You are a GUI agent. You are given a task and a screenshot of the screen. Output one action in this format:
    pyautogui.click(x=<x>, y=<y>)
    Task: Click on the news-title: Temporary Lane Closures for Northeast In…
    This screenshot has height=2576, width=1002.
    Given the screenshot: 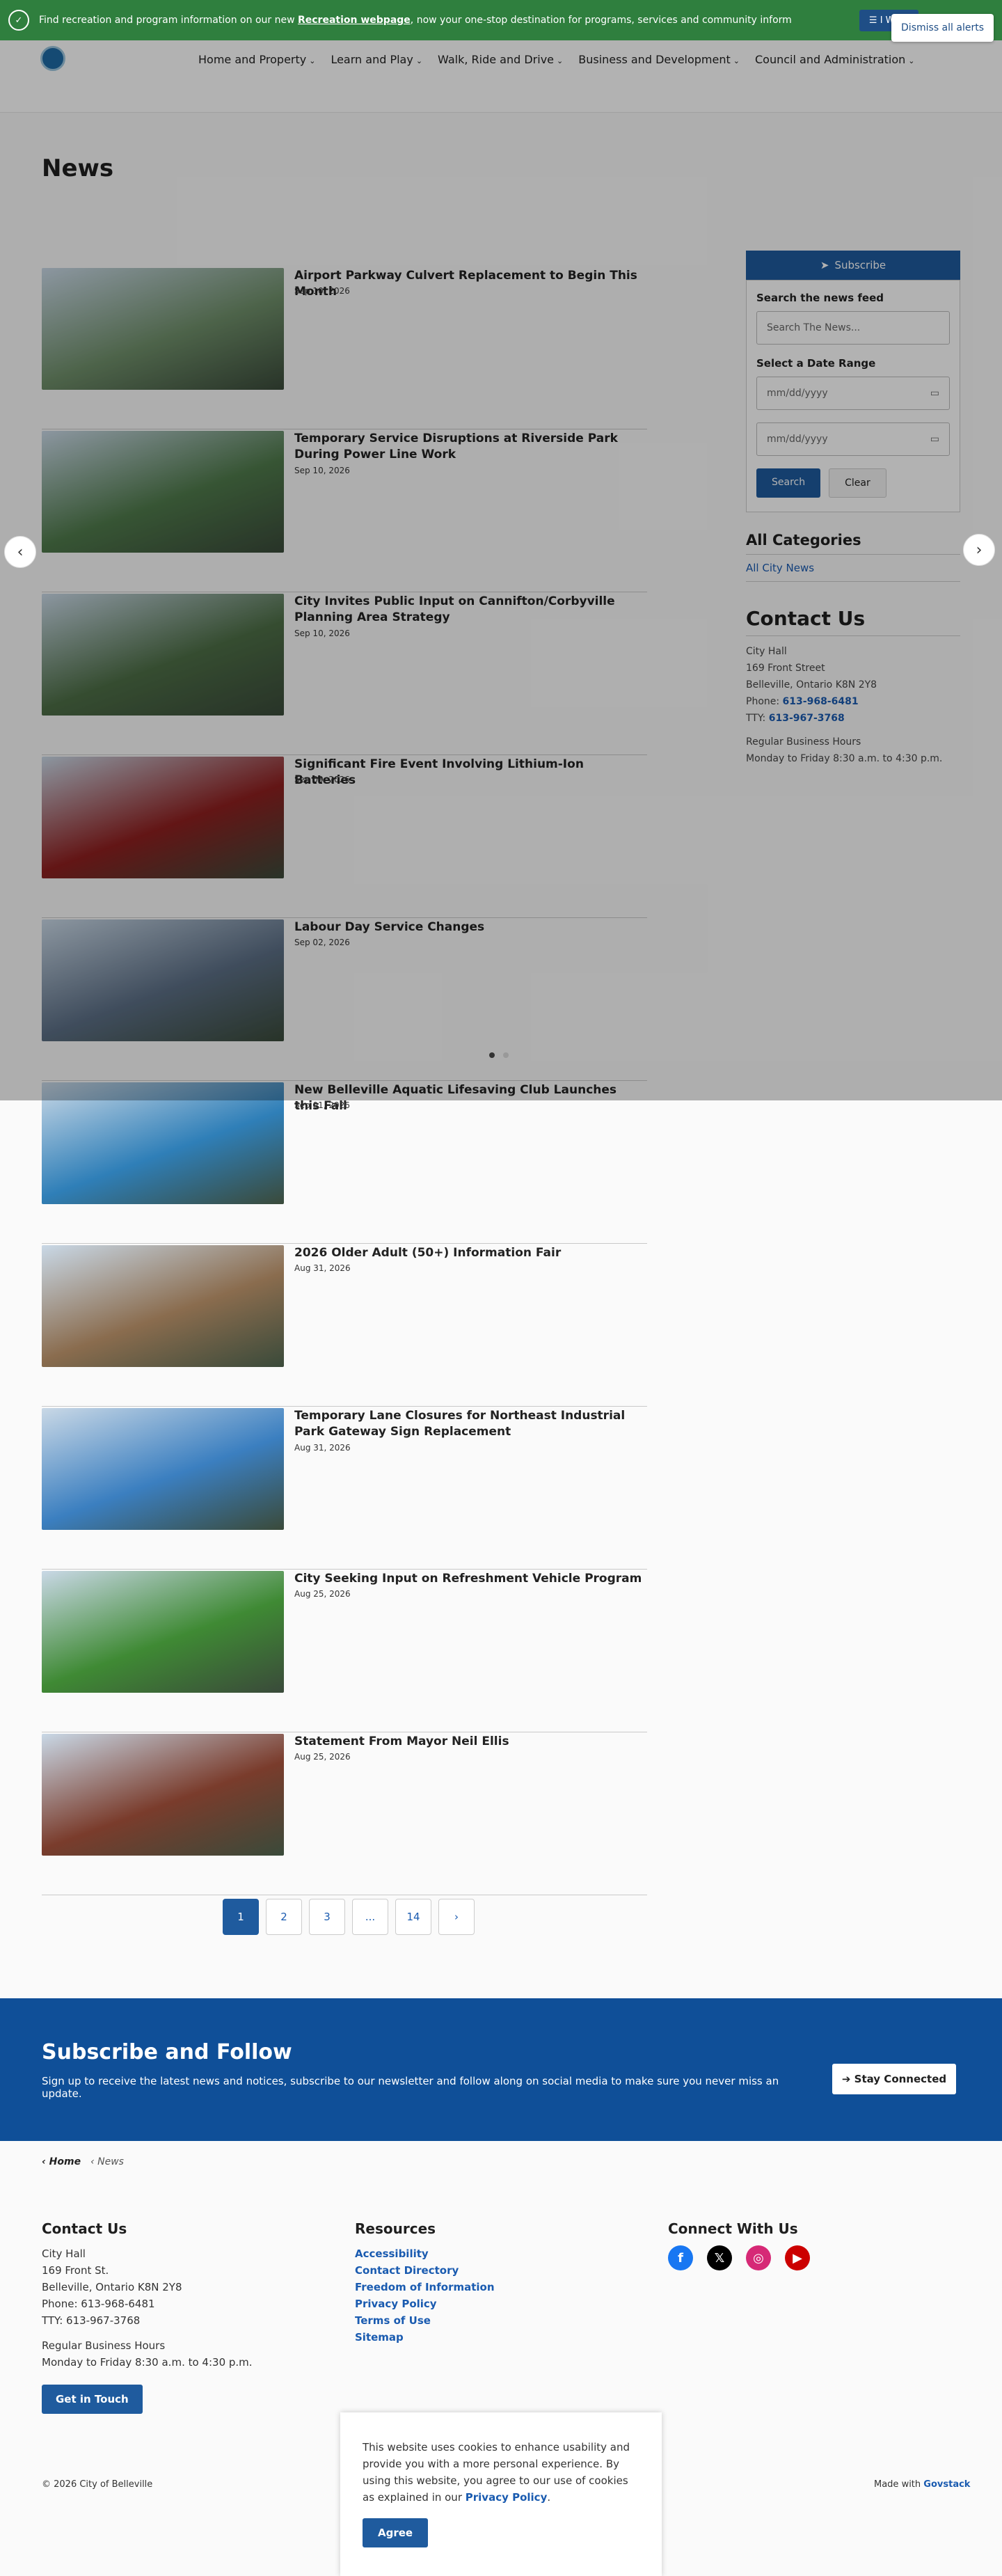 What is the action you would take?
    pyautogui.click(x=468, y=1424)
    